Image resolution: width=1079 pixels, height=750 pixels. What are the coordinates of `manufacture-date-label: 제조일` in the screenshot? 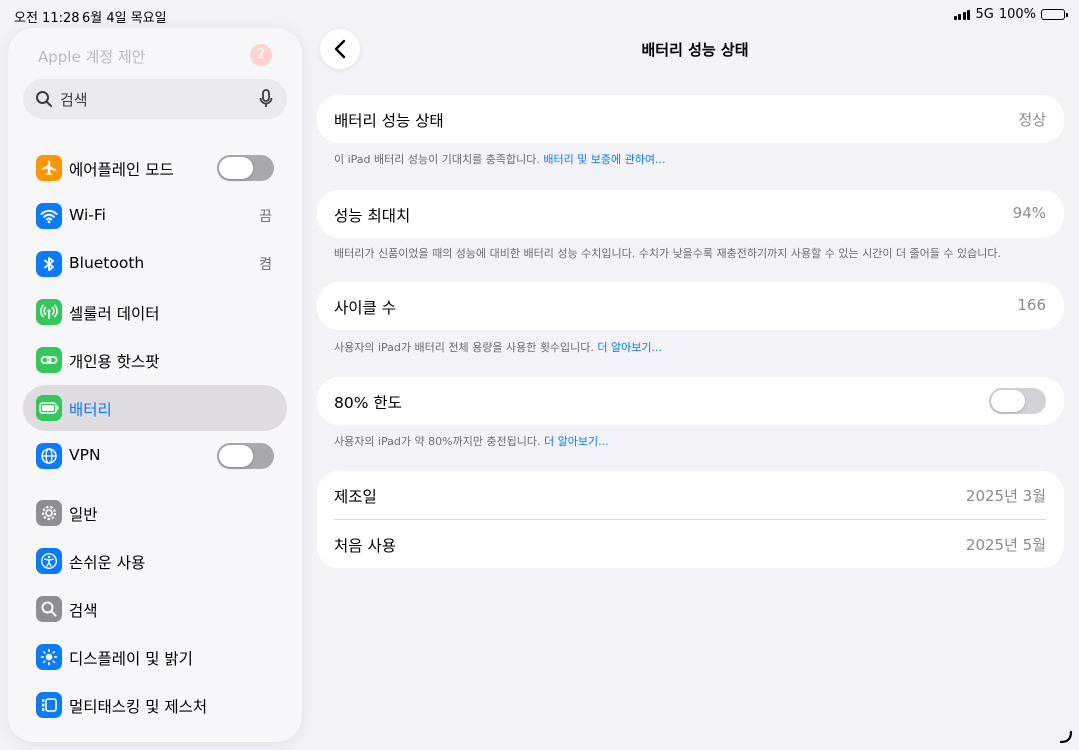 It's located at (355, 497).